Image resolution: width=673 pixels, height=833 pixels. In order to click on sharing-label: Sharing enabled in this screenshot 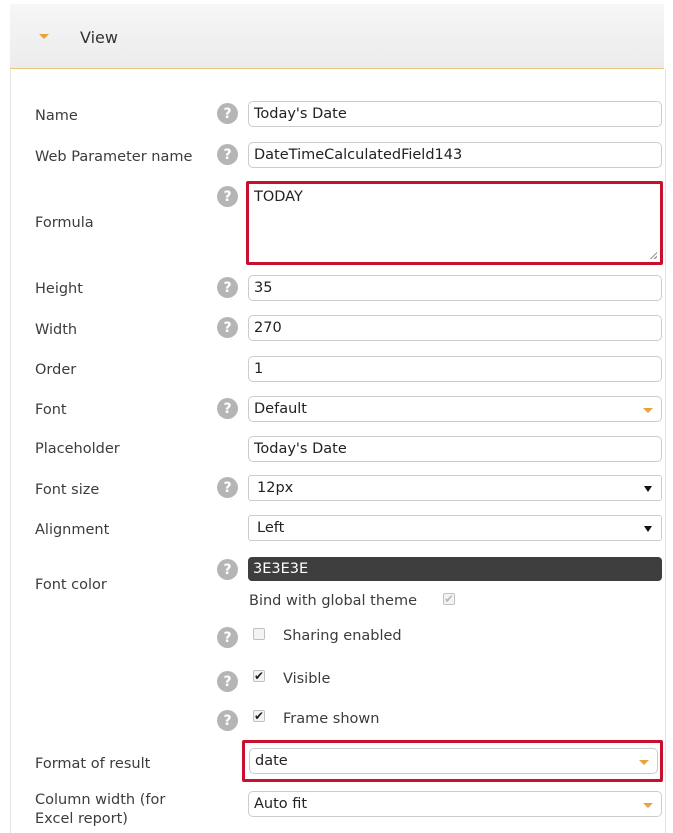, I will do `click(342, 636)`.